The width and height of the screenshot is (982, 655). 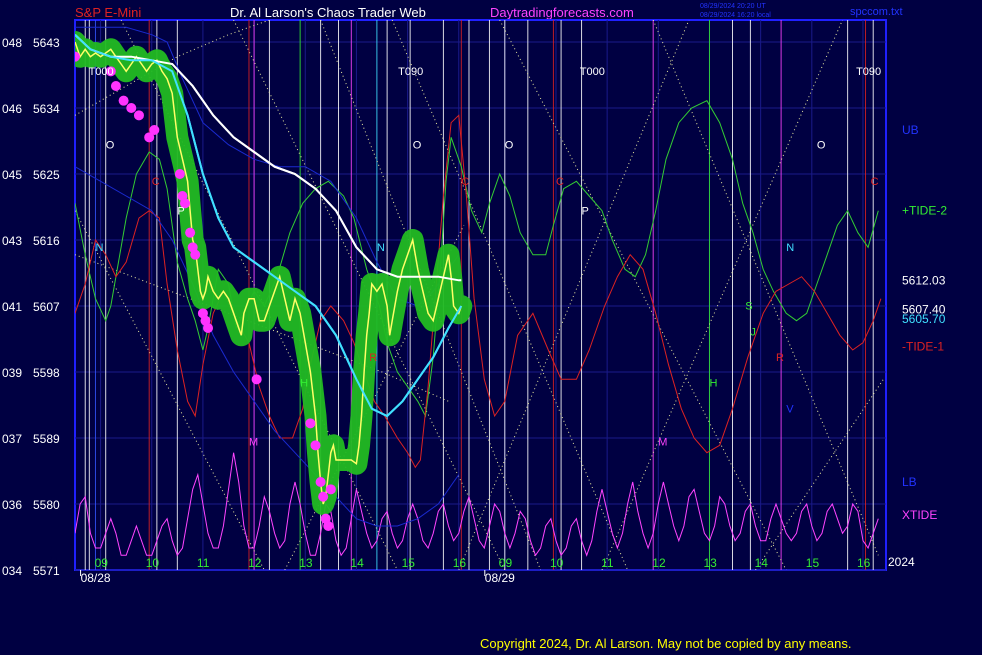 What do you see at coordinates (417, 145) in the screenshot?
I see `planet-letter-6: O` at bounding box center [417, 145].